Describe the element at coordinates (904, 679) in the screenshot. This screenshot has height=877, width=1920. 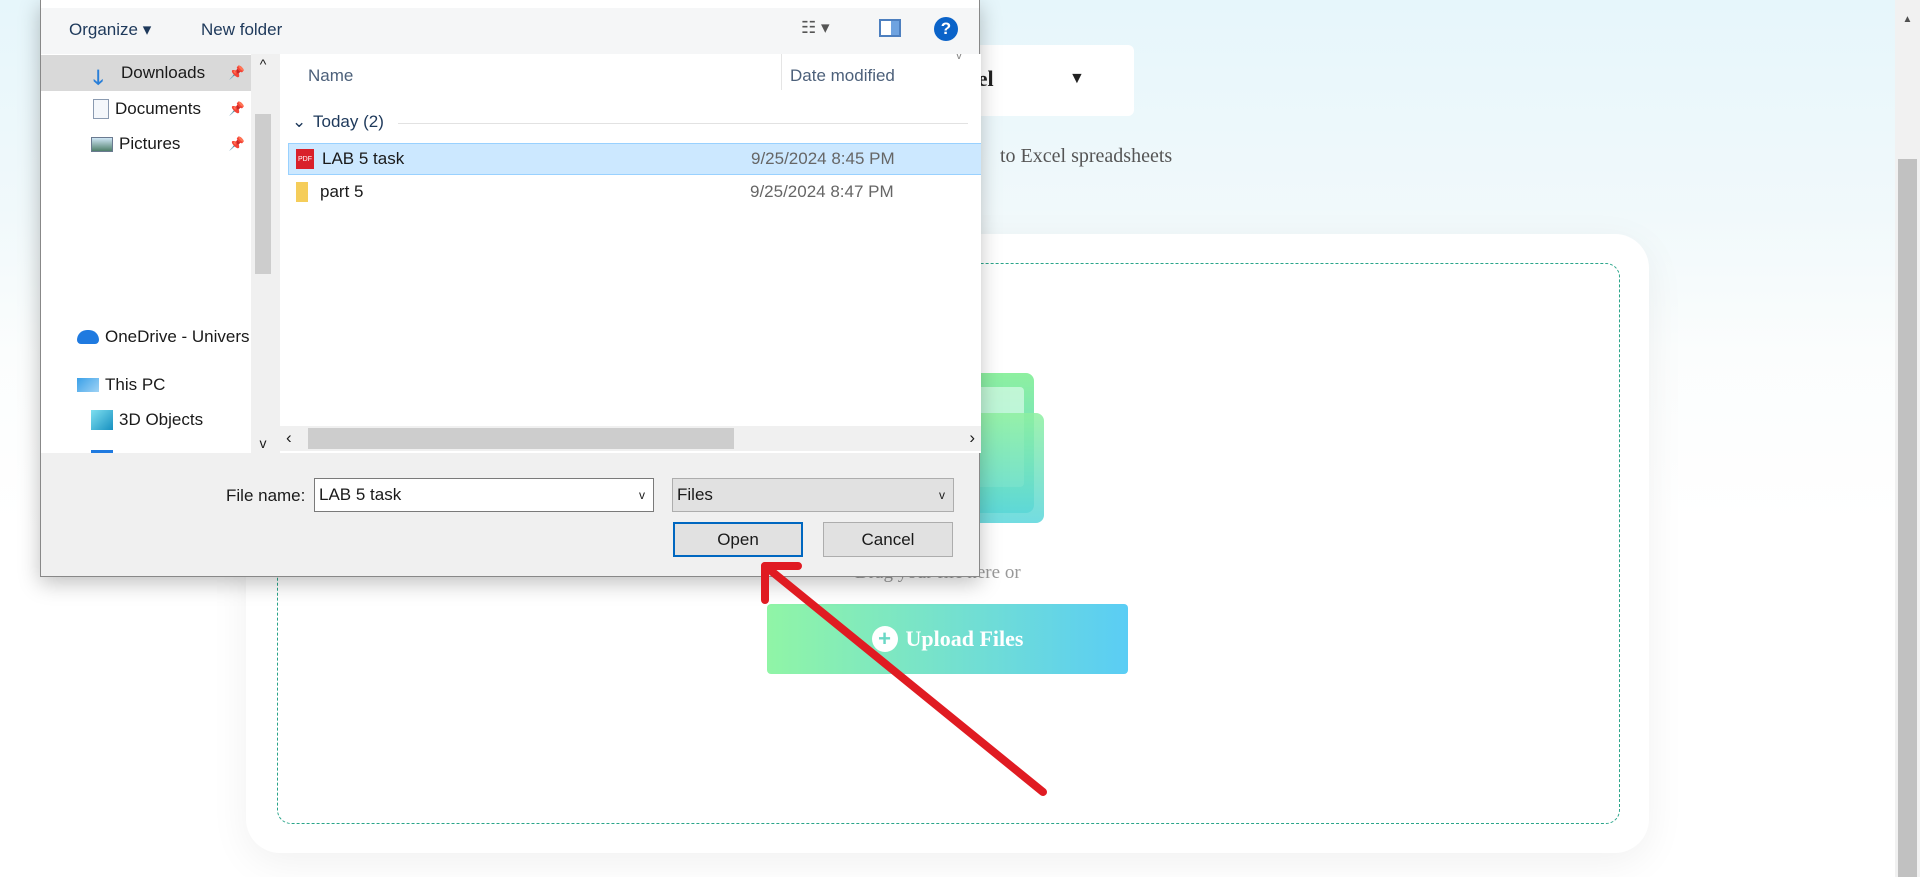
I see `red-arrow-annotation` at that location.